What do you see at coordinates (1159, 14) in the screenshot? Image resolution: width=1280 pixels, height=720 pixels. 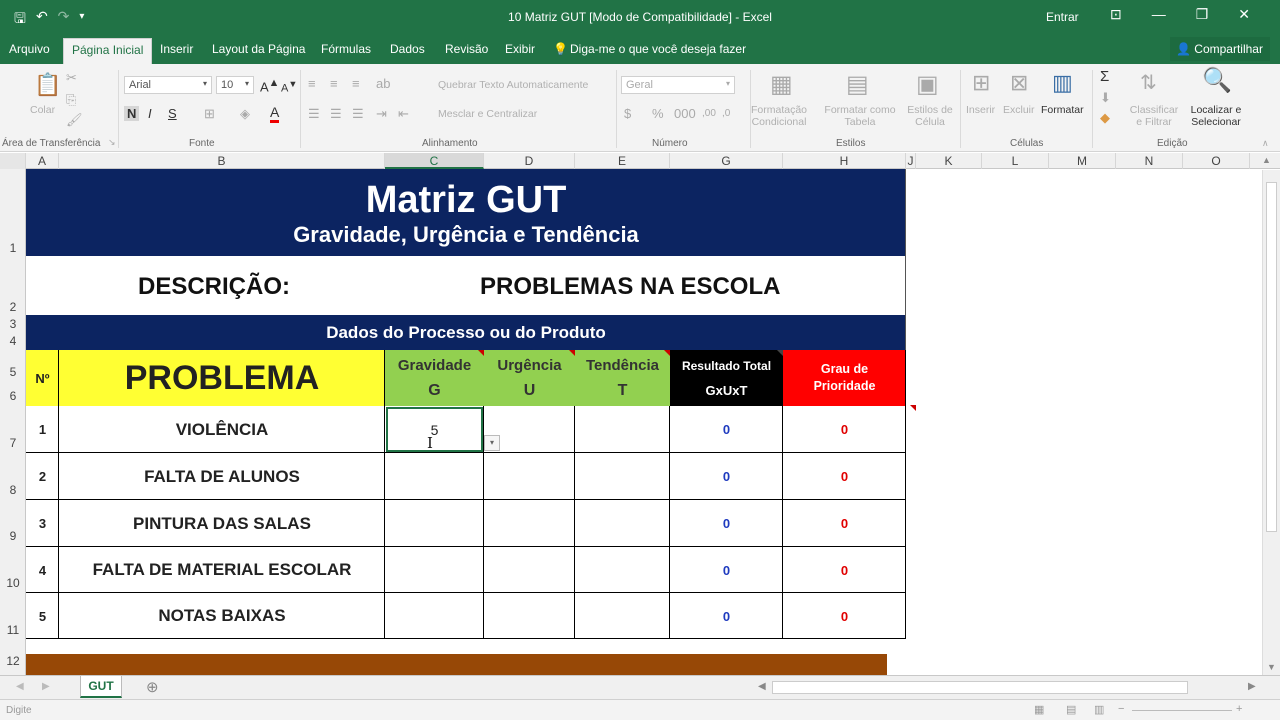 I see `minimize-icon: —` at bounding box center [1159, 14].